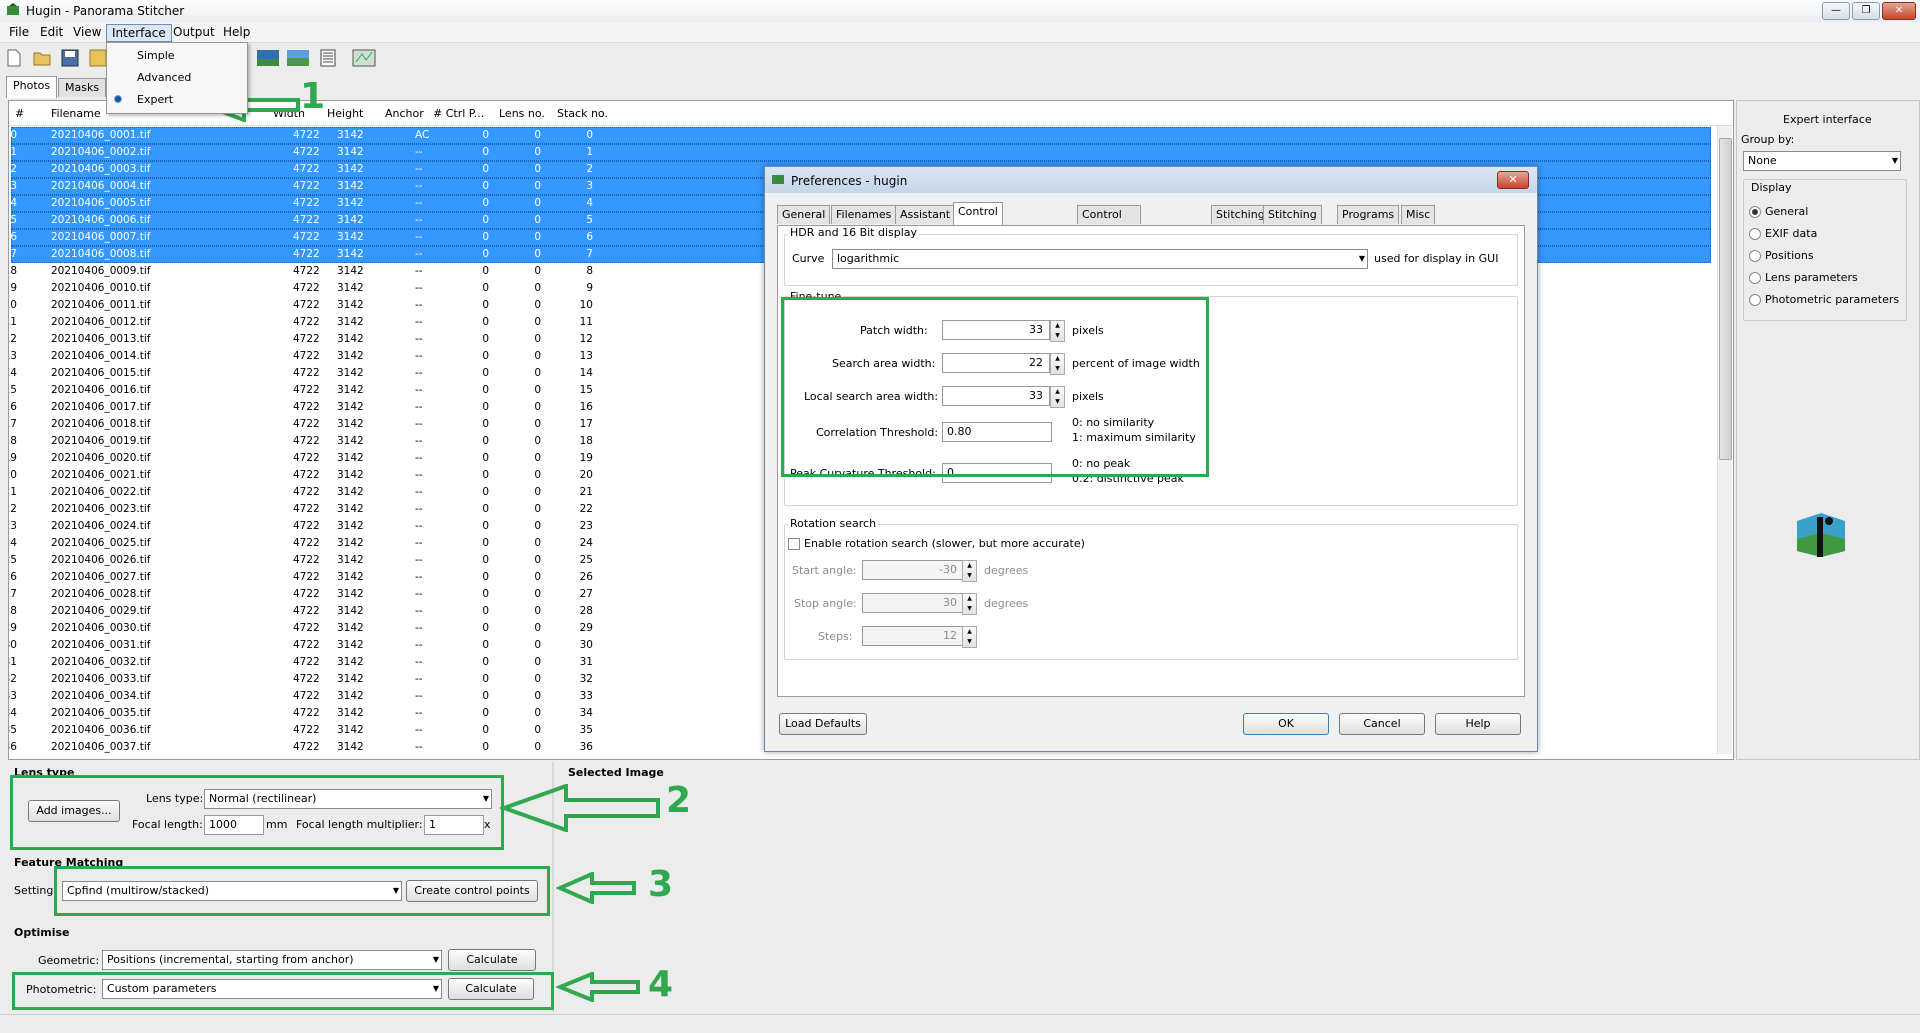  What do you see at coordinates (345, 113) in the screenshot?
I see `col-height: Height` at bounding box center [345, 113].